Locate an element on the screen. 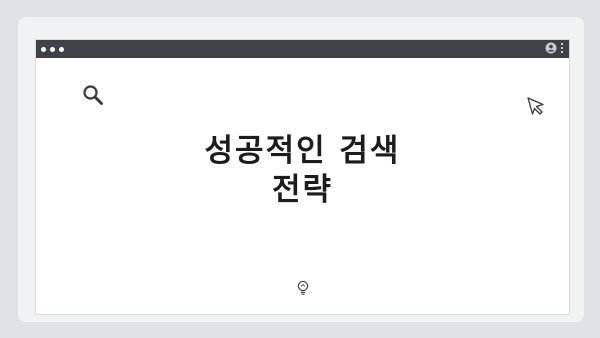 Image resolution: width=600 pixels, height=338 pixels. titlebar-right is located at coordinates (554, 48).